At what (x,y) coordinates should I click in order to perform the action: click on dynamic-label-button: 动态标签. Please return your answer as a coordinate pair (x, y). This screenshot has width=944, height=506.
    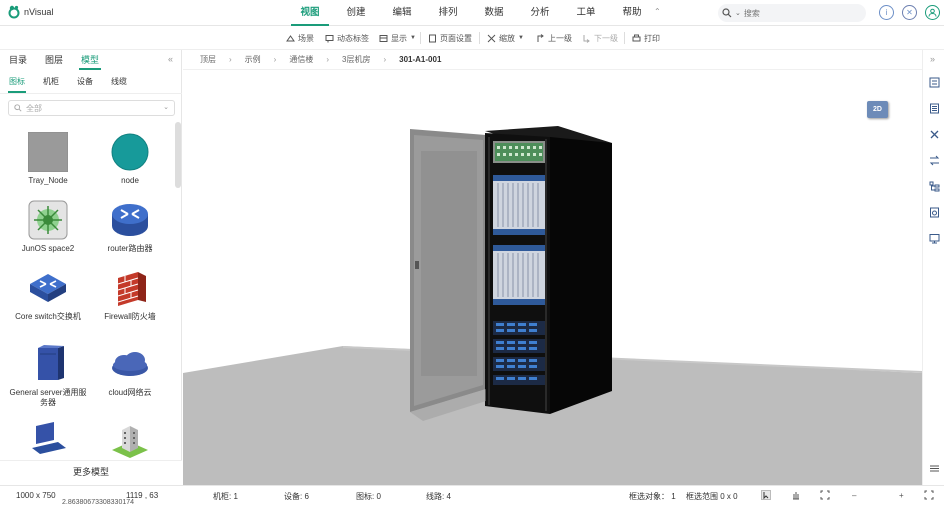
    Looking at the image, I should click on (347, 38).